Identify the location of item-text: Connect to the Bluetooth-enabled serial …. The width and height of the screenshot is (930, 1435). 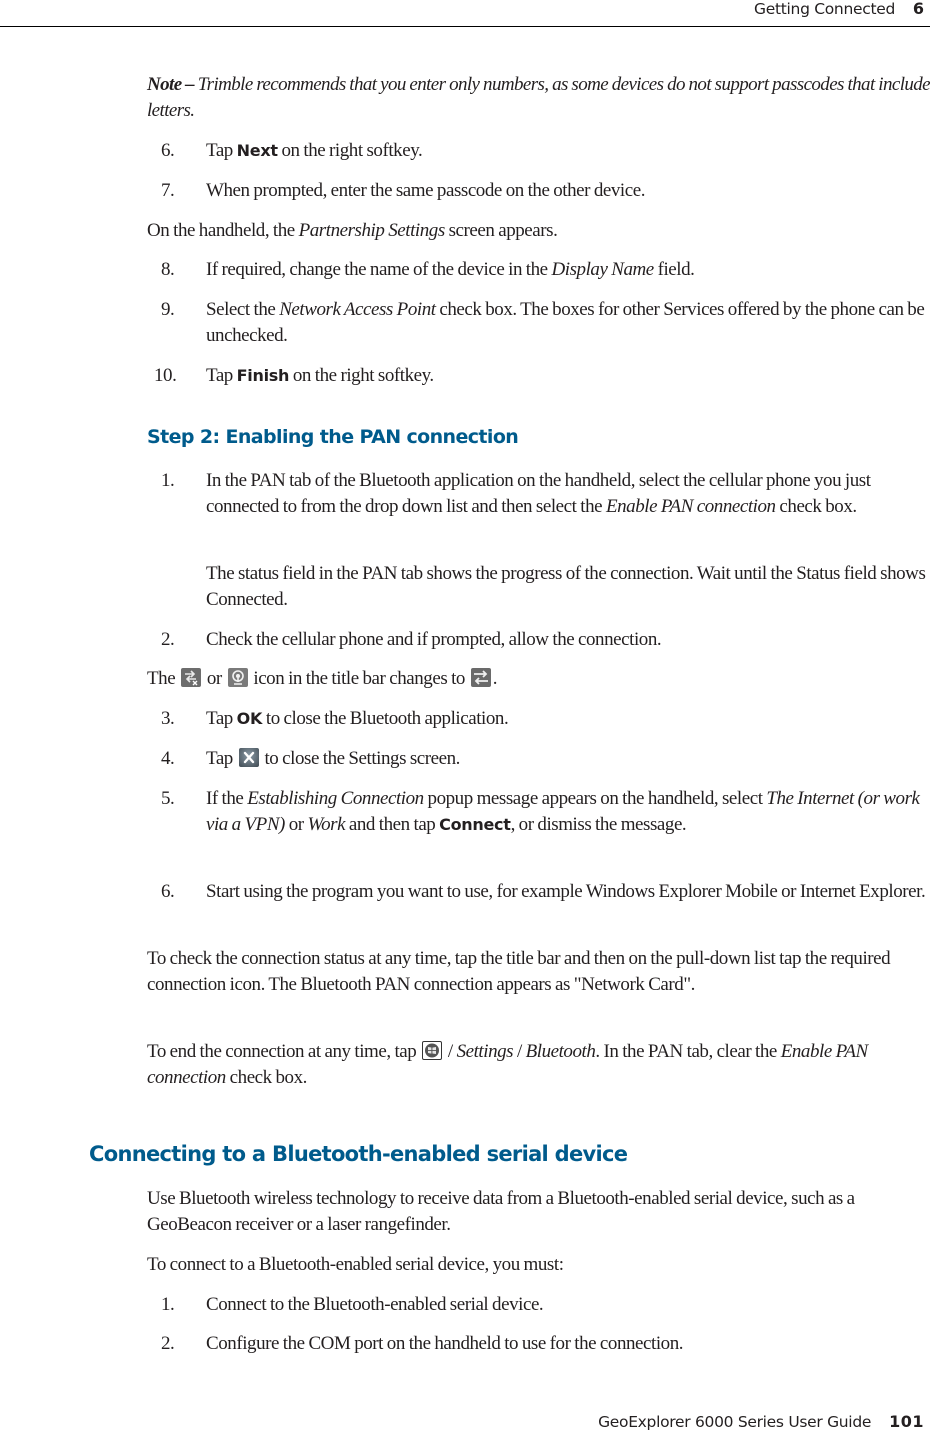
(375, 1304).